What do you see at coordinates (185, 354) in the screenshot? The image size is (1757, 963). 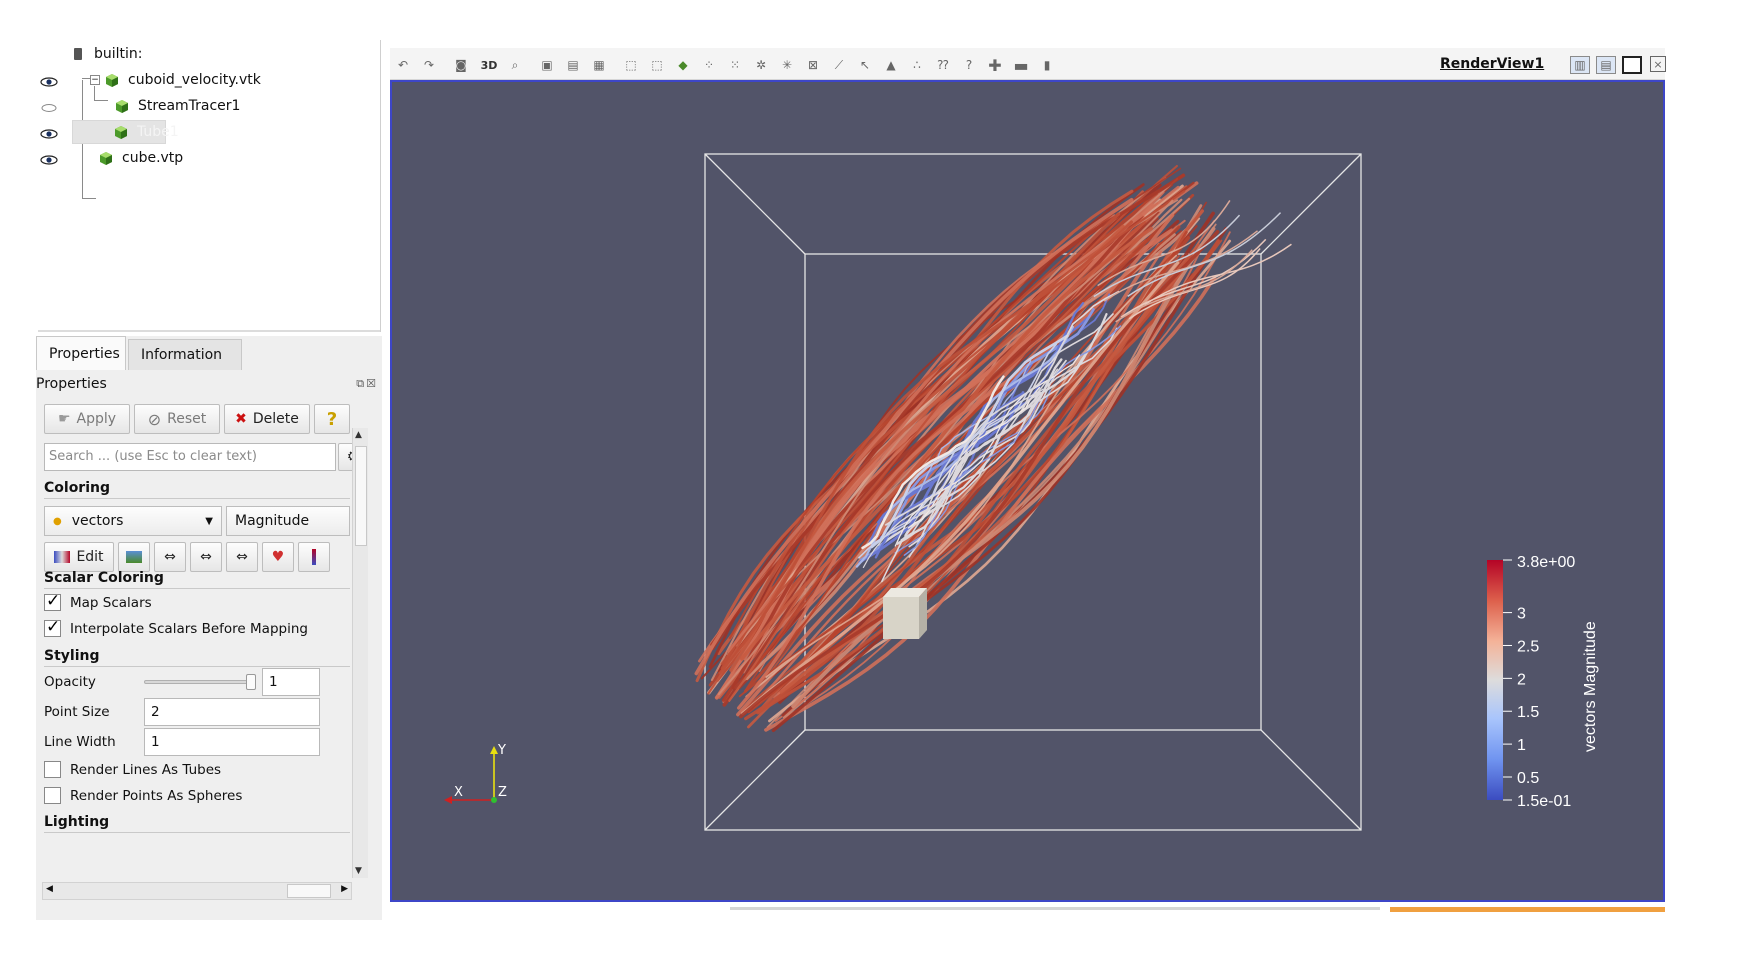 I see `tab-information: Information` at bounding box center [185, 354].